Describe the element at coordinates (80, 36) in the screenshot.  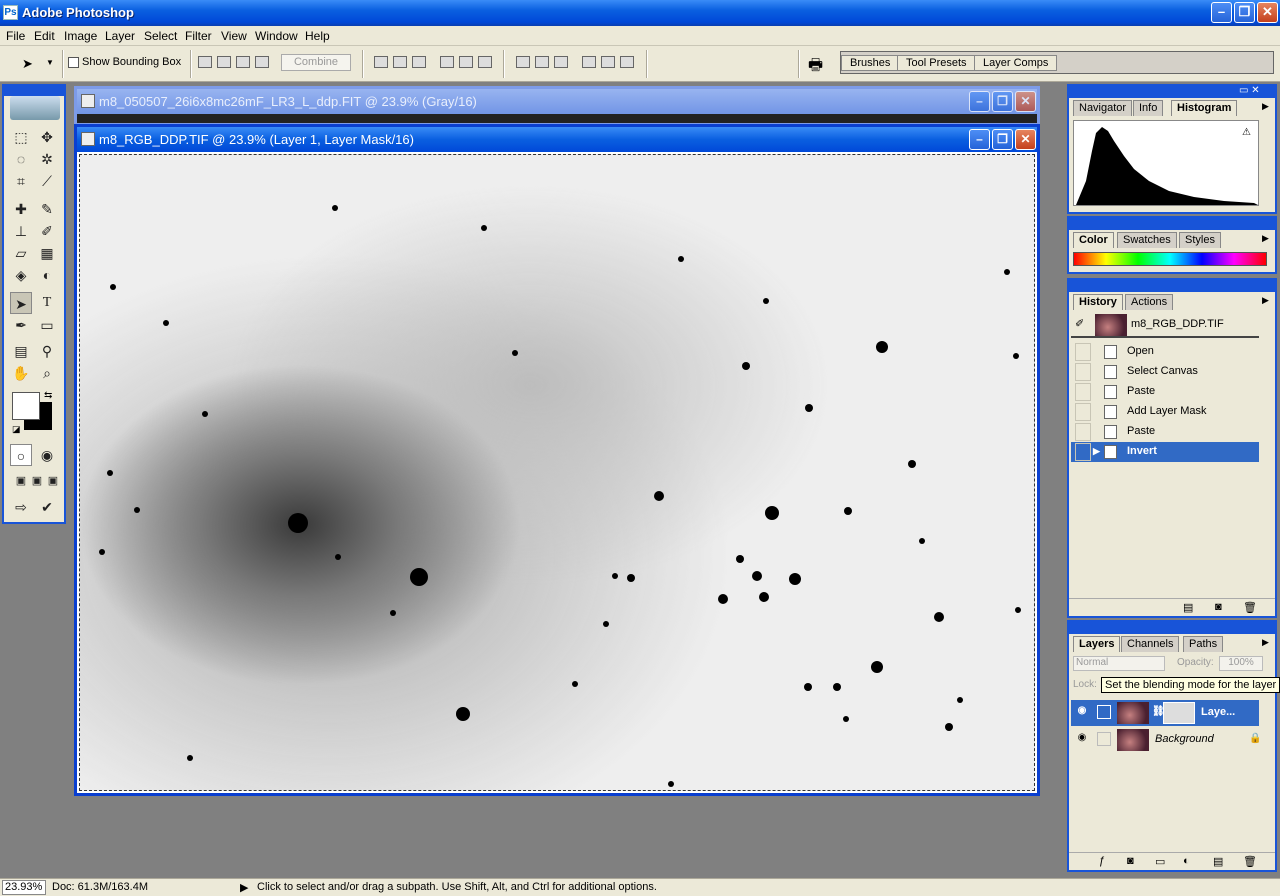
I see `menu-image: Image` at that location.